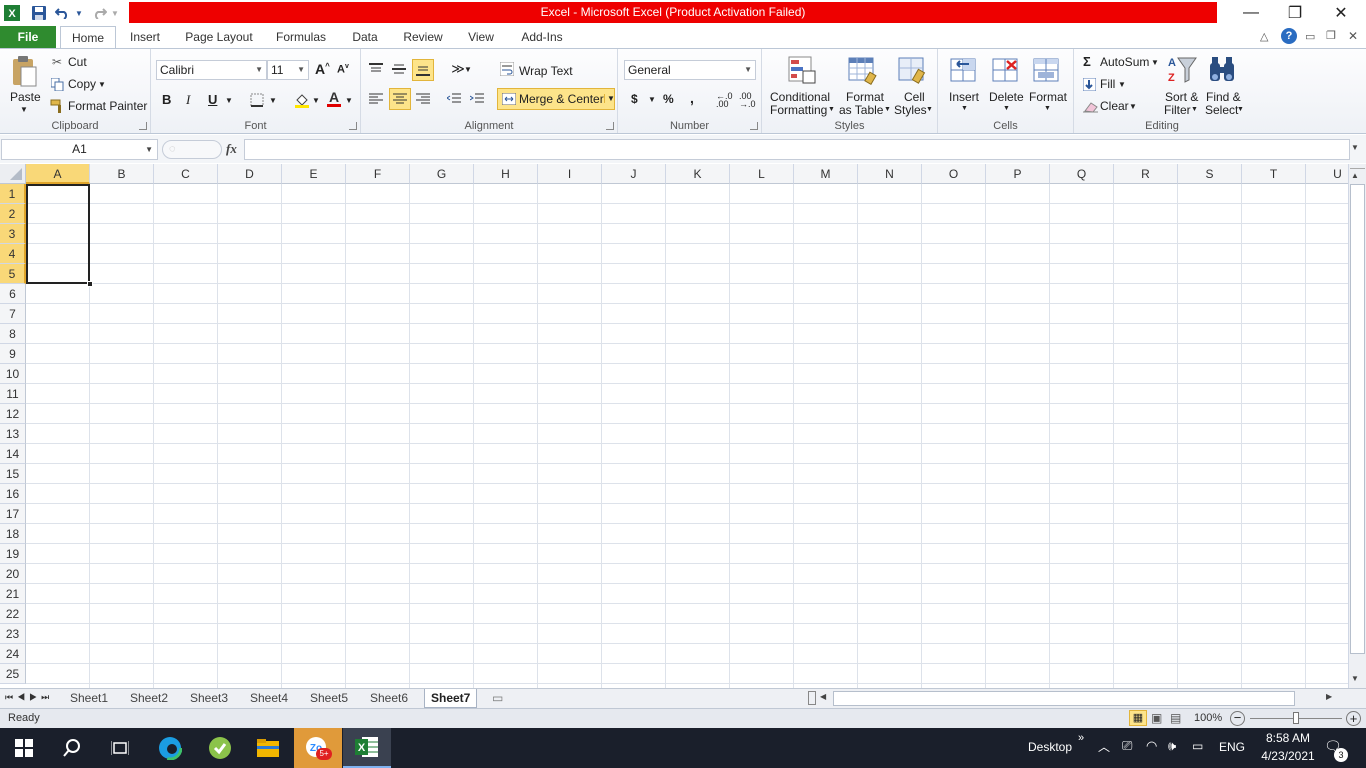  What do you see at coordinates (610, 126) in the screenshot?
I see `alignment-launcher-icon` at bounding box center [610, 126].